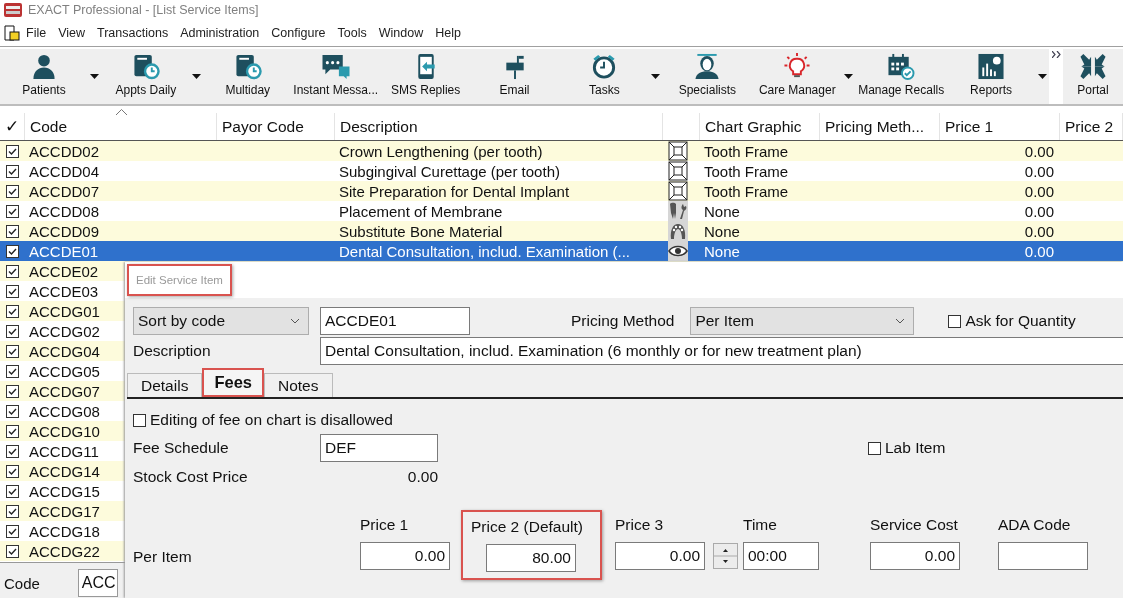  I want to click on table-cell: ACCDE02, so click(64, 271).